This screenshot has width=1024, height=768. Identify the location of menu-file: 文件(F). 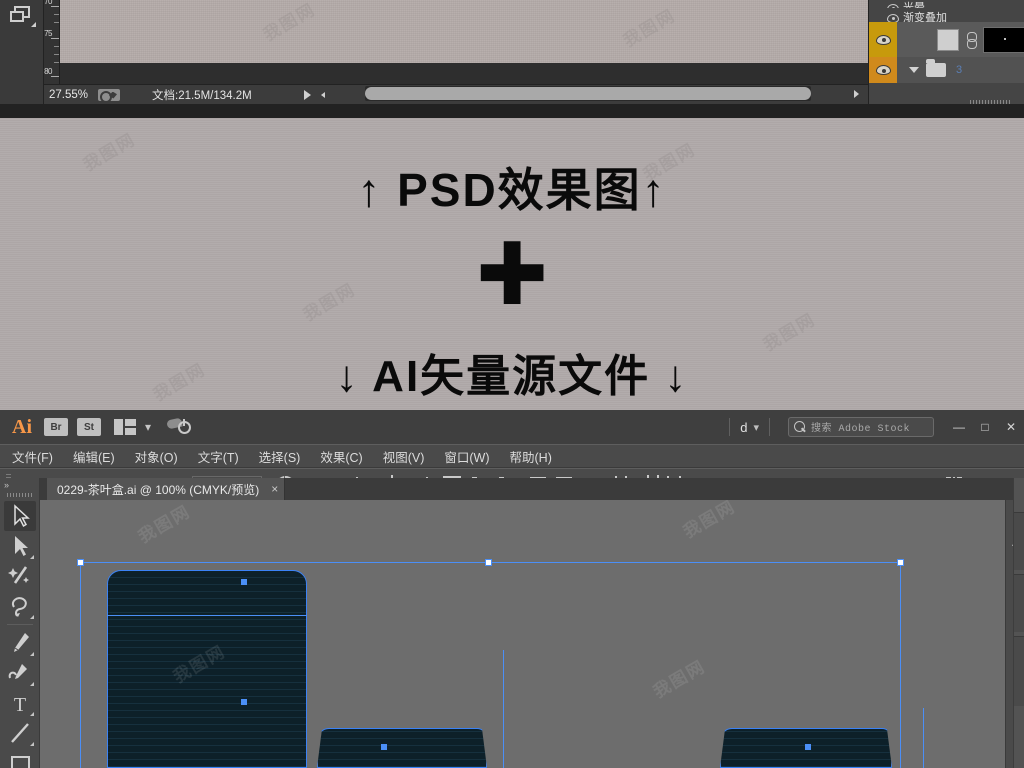
(32, 456).